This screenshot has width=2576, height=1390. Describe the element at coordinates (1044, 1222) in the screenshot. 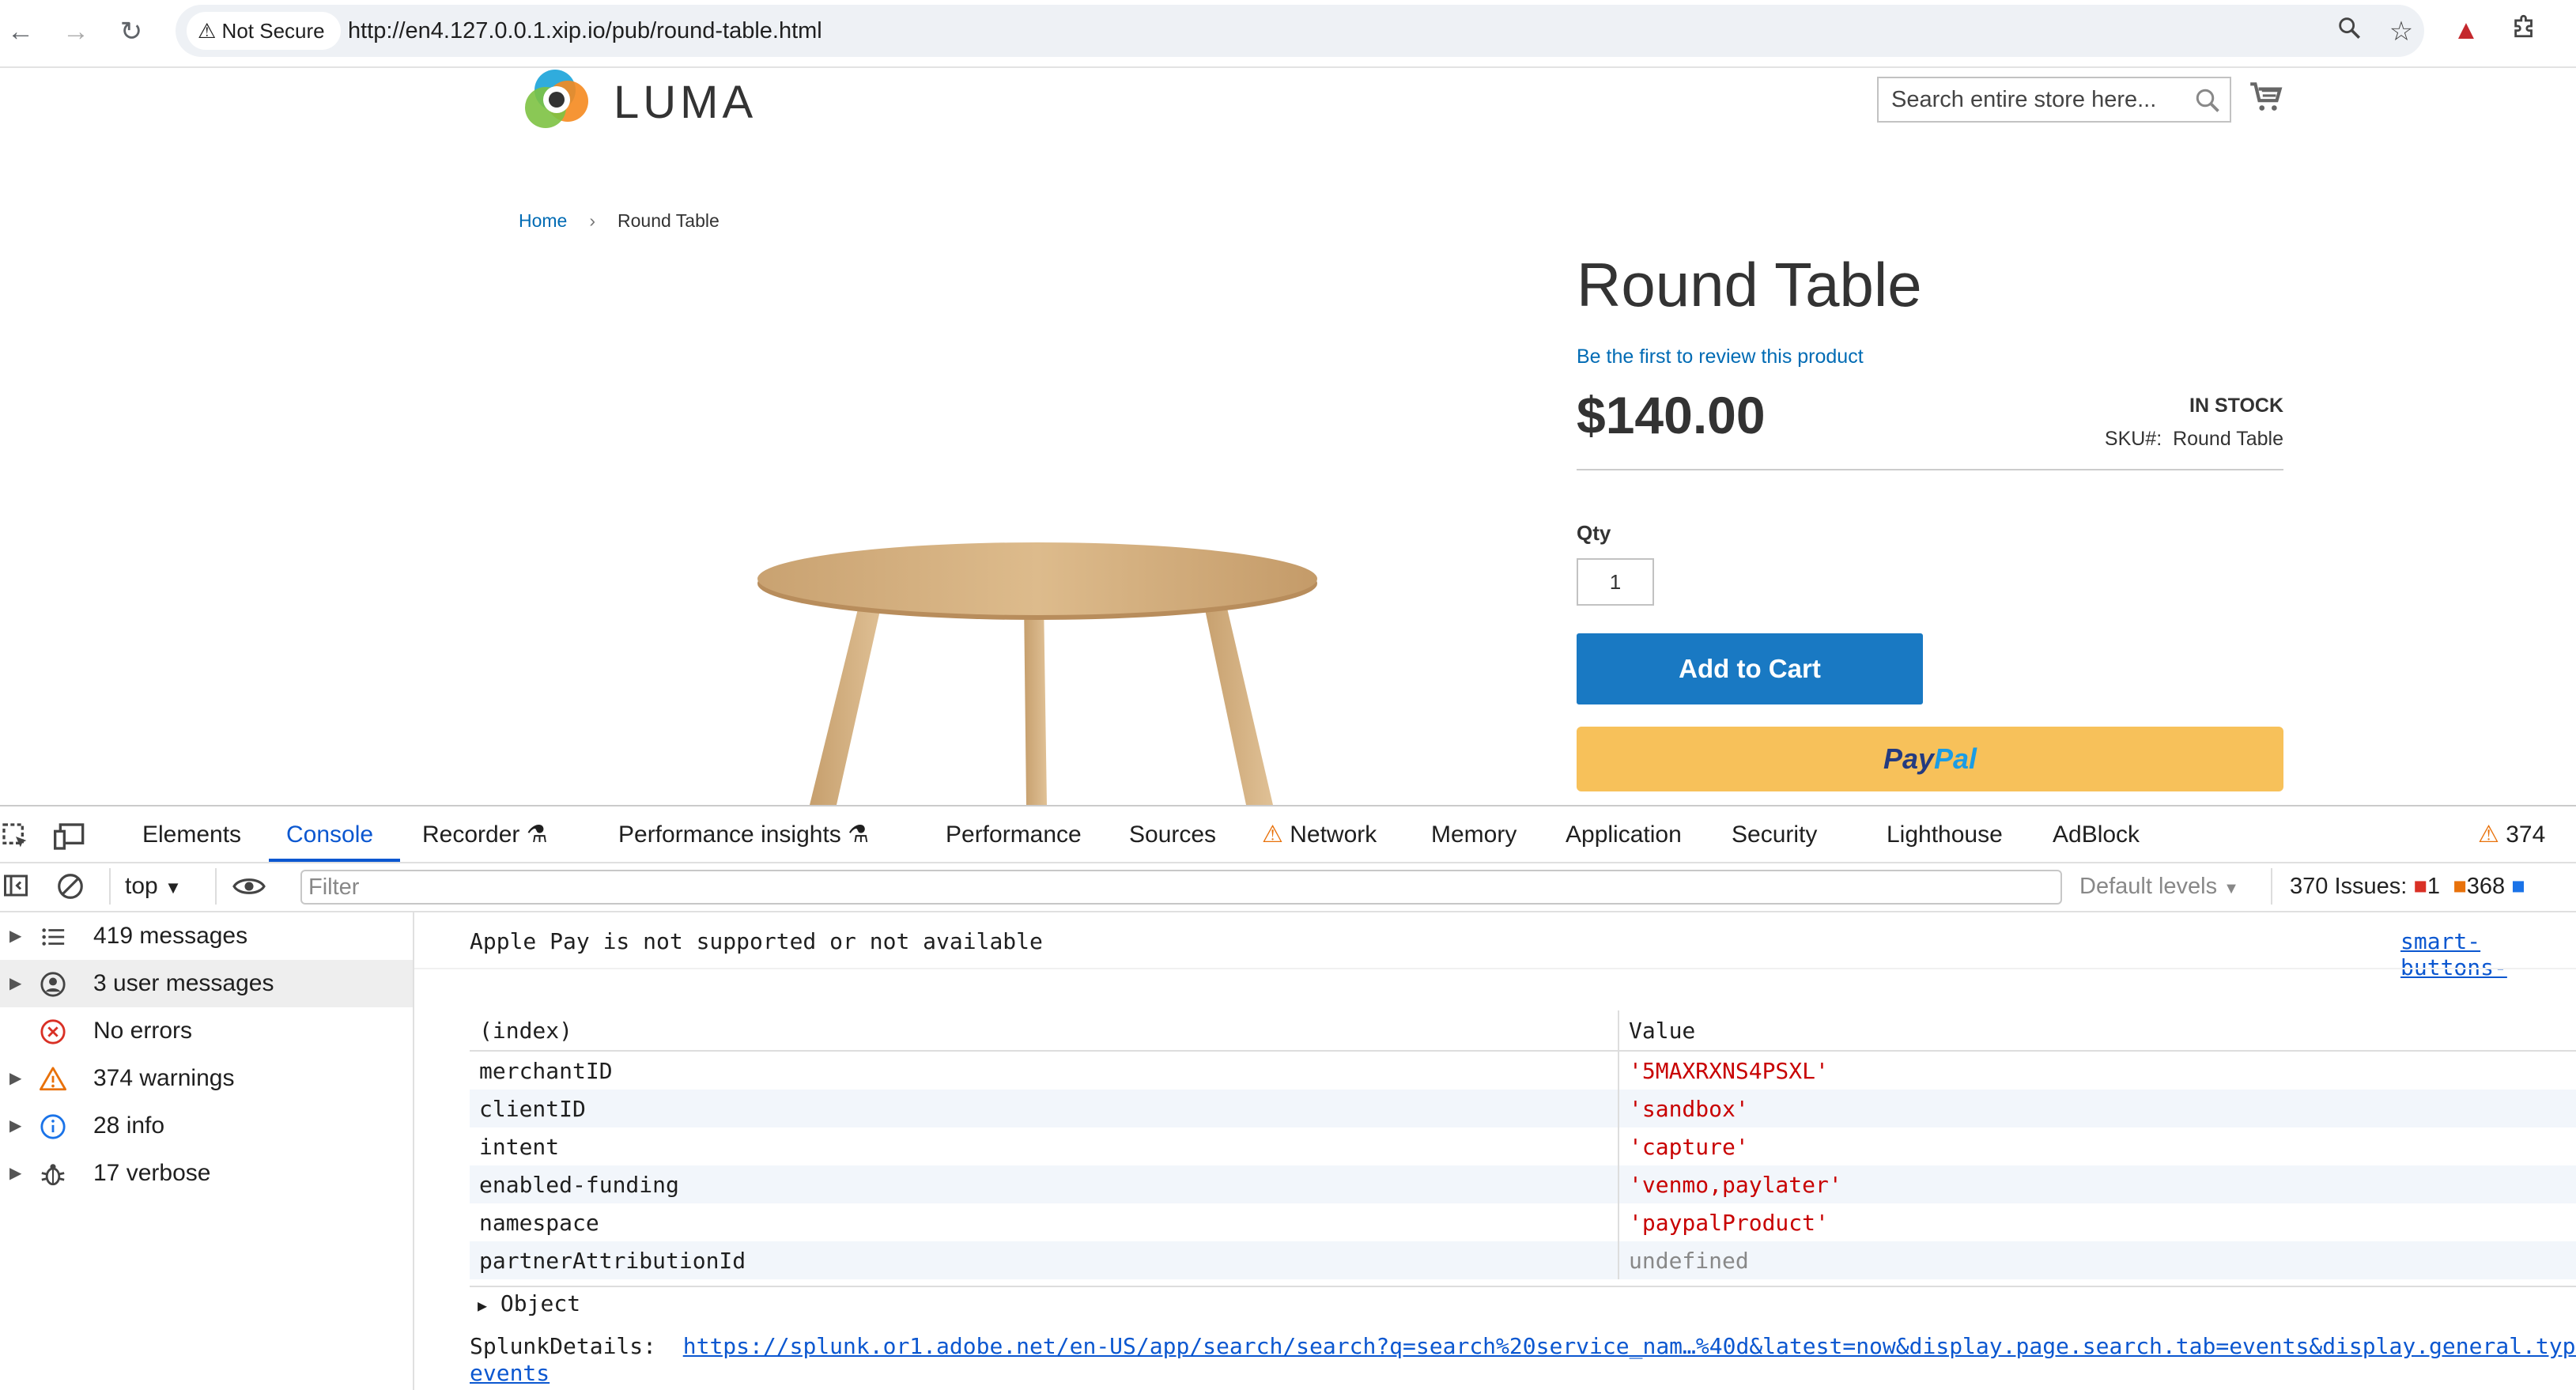

I see `table-cell-index: namespace` at that location.